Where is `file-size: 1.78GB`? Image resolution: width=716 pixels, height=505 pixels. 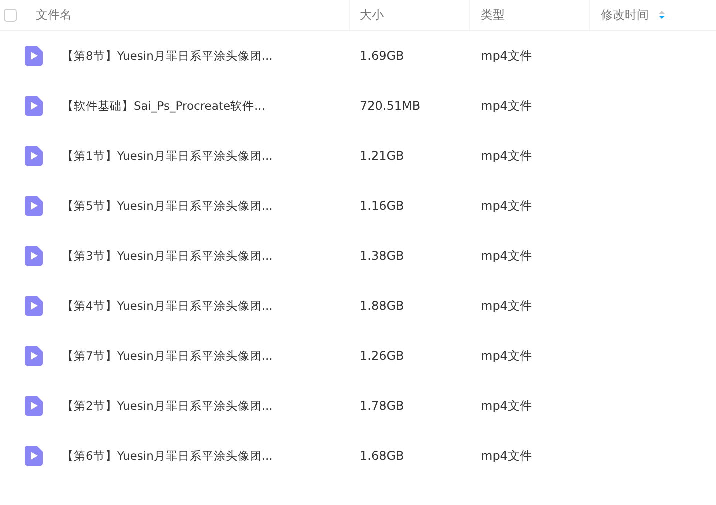
file-size: 1.78GB is located at coordinates (382, 406).